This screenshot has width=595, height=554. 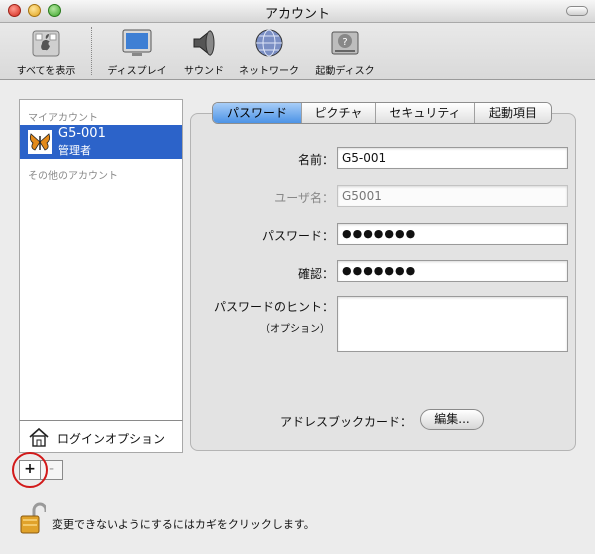 I want to click on address-book-label: アドレスブックカード：, so click(x=345, y=422).